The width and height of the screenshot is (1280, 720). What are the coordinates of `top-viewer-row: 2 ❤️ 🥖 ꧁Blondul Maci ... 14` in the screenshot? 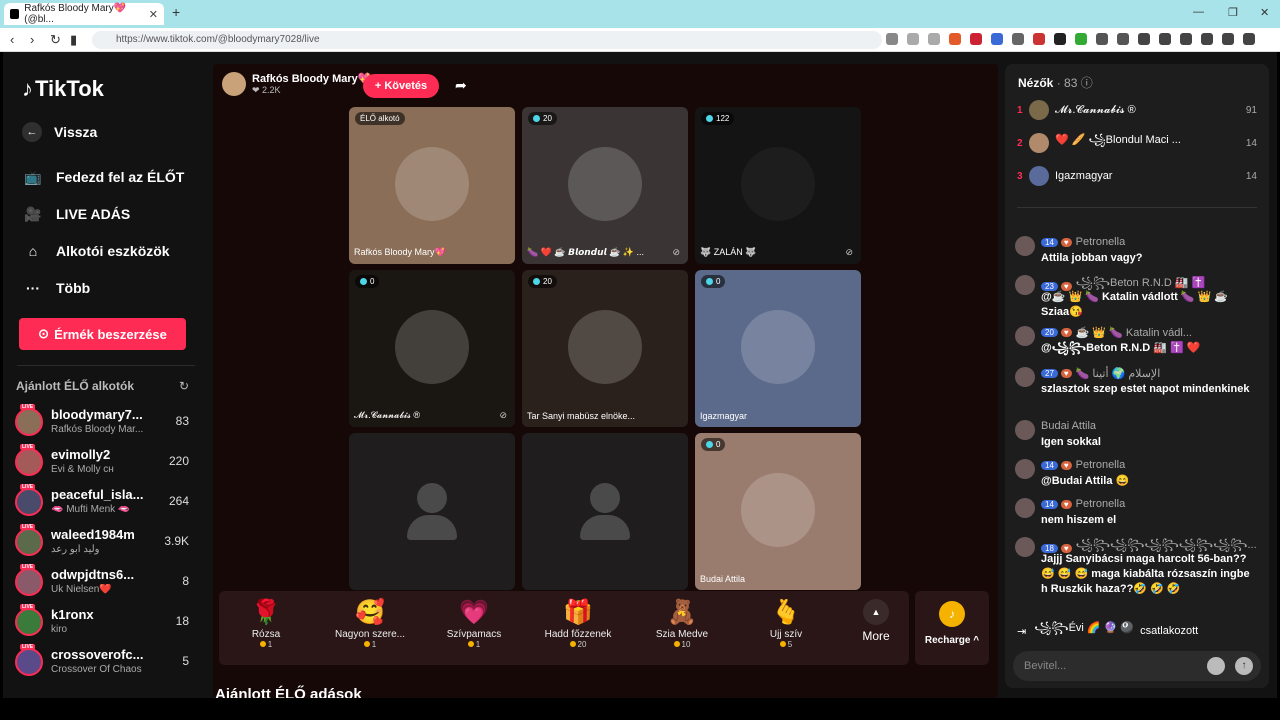 It's located at (1137, 143).